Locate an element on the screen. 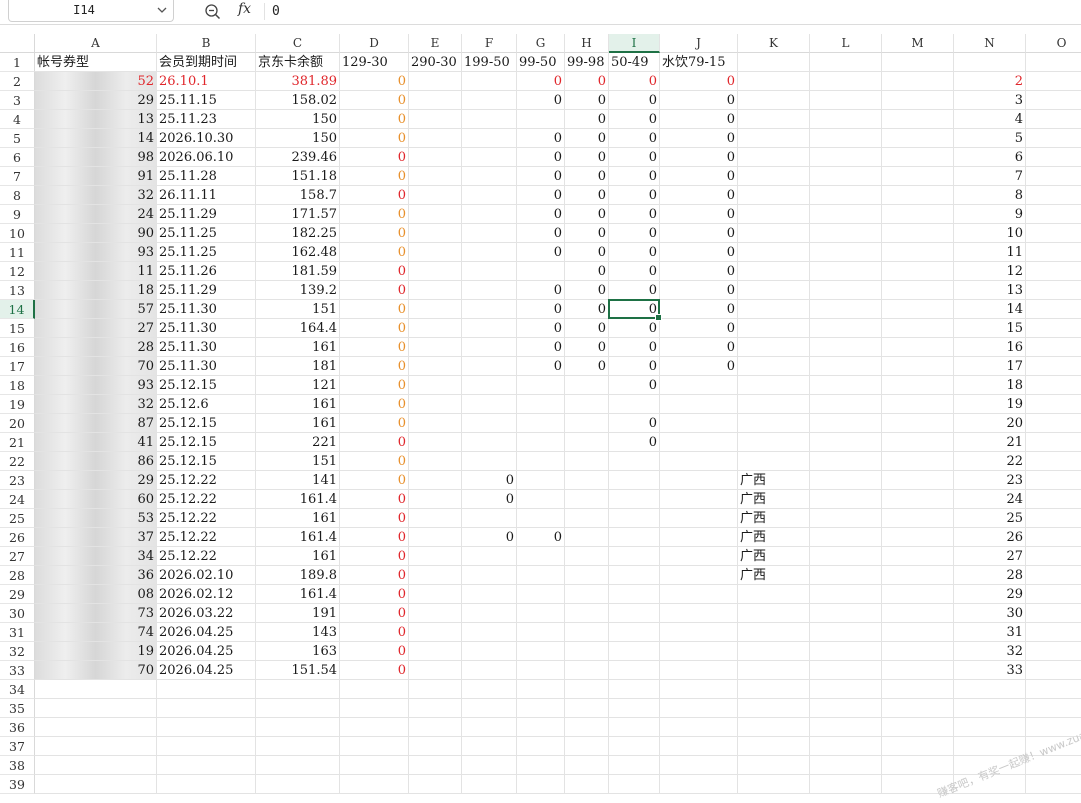  row-header: 27 is located at coordinates (17, 556).